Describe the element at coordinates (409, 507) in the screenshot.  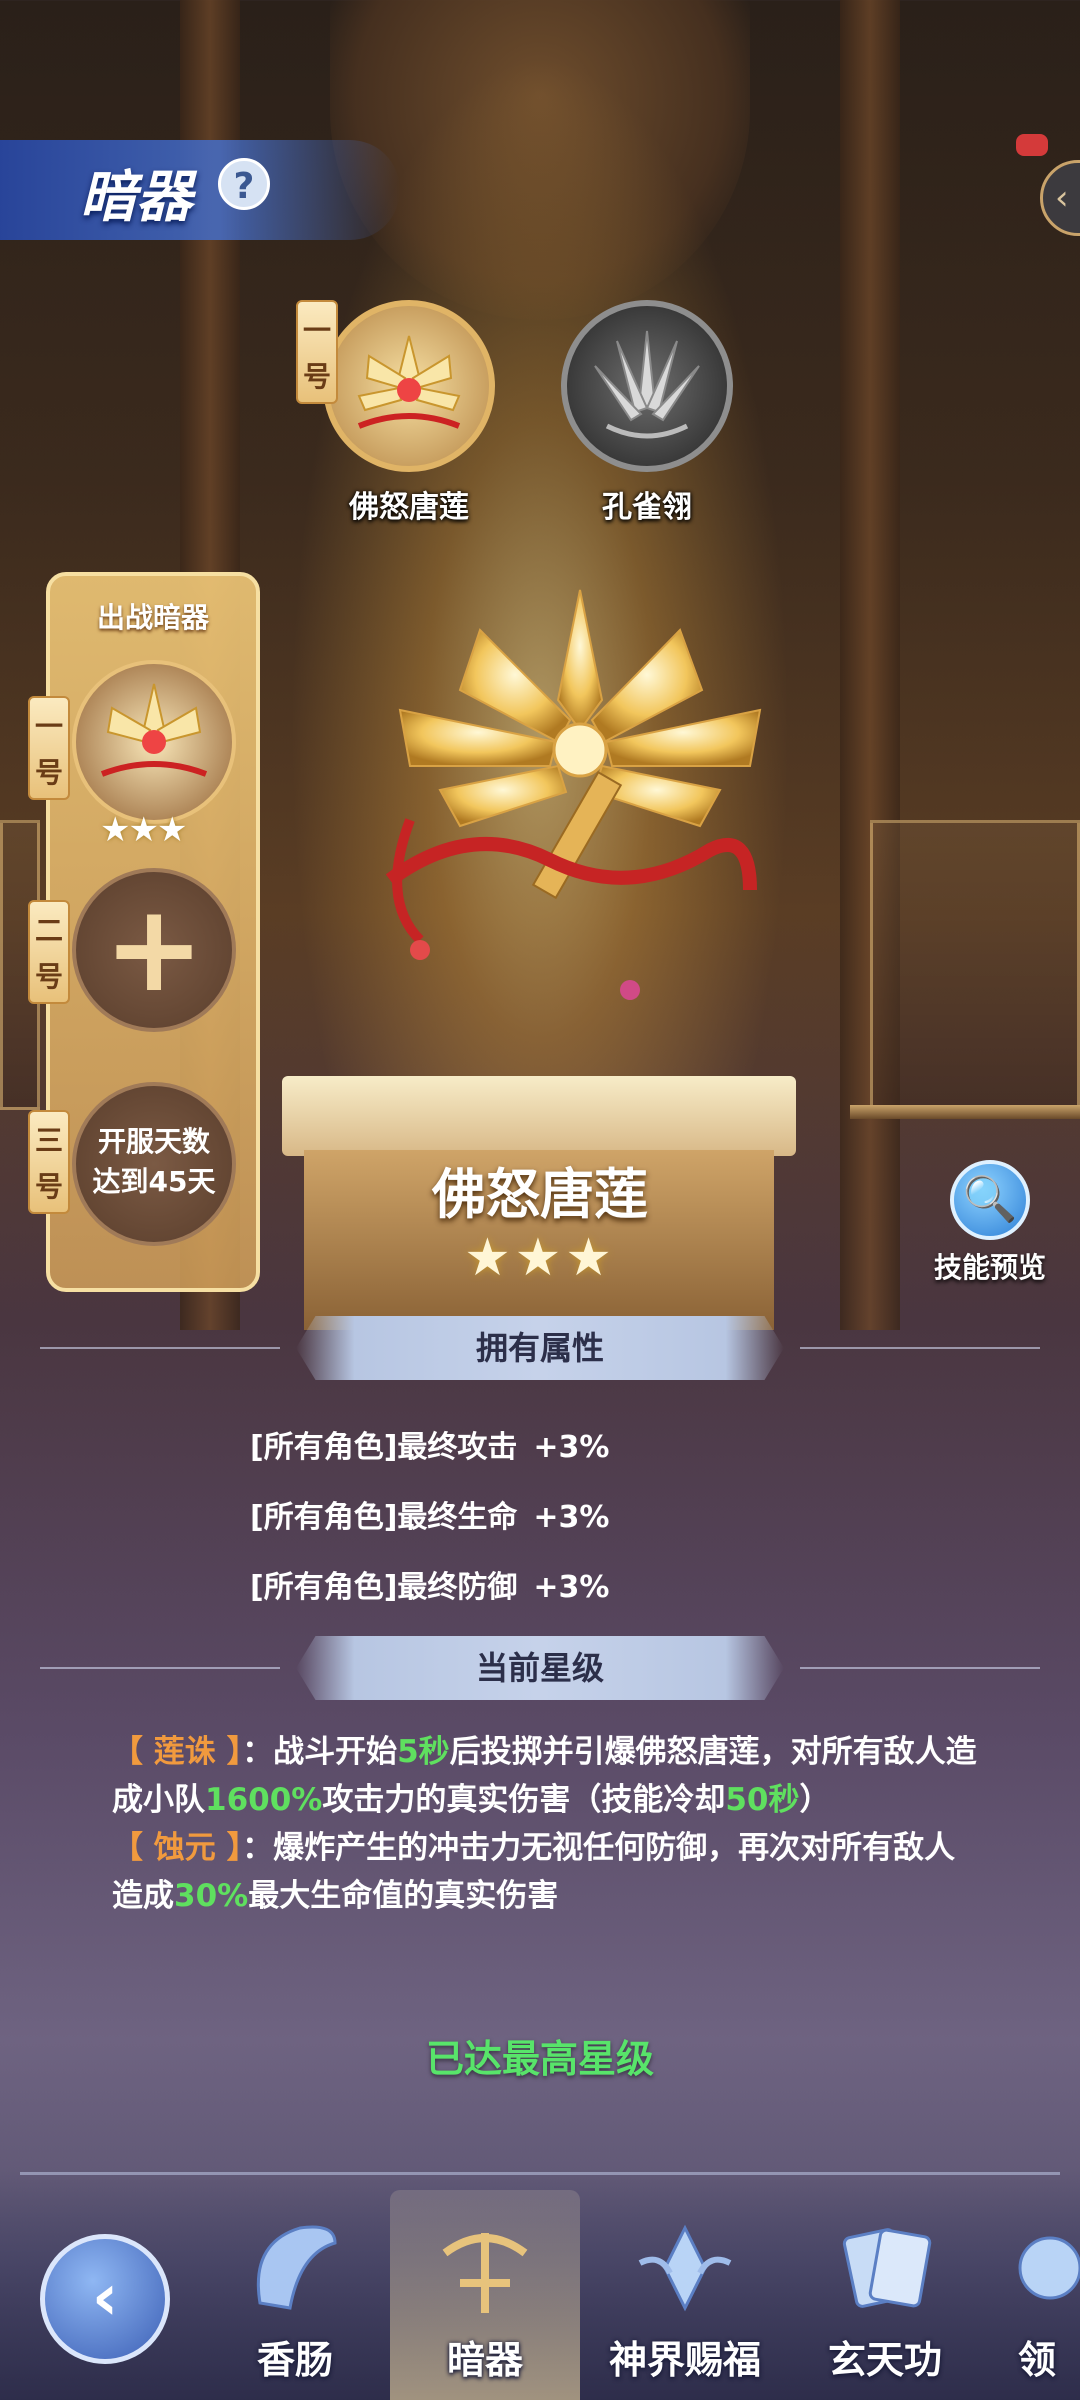
I see `weapon-name: 佛怒唐莲` at that location.